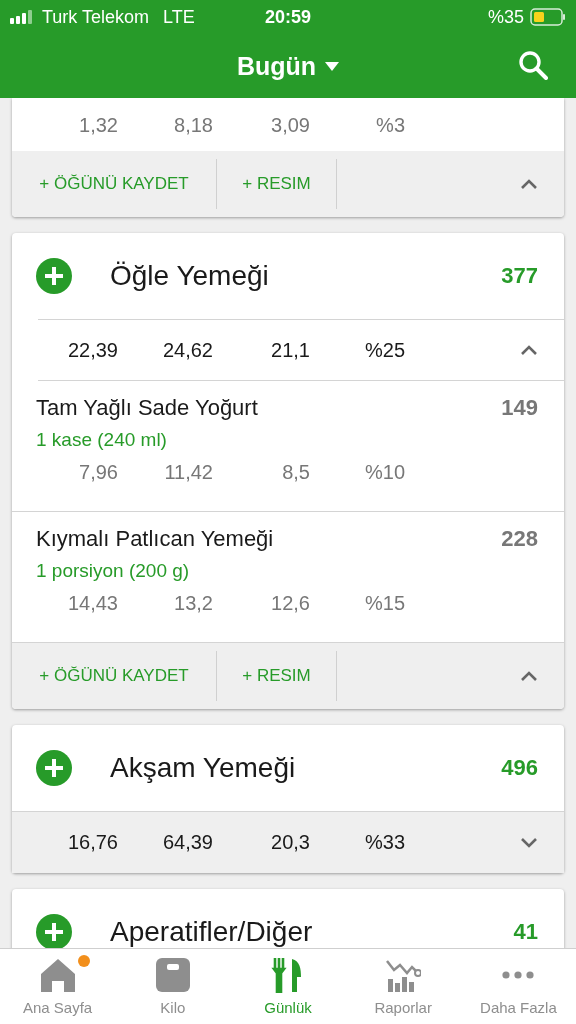 The width and height of the screenshot is (576, 1024). What do you see at coordinates (519, 768) in the screenshot?
I see `meal-calories: 496` at bounding box center [519, 768].